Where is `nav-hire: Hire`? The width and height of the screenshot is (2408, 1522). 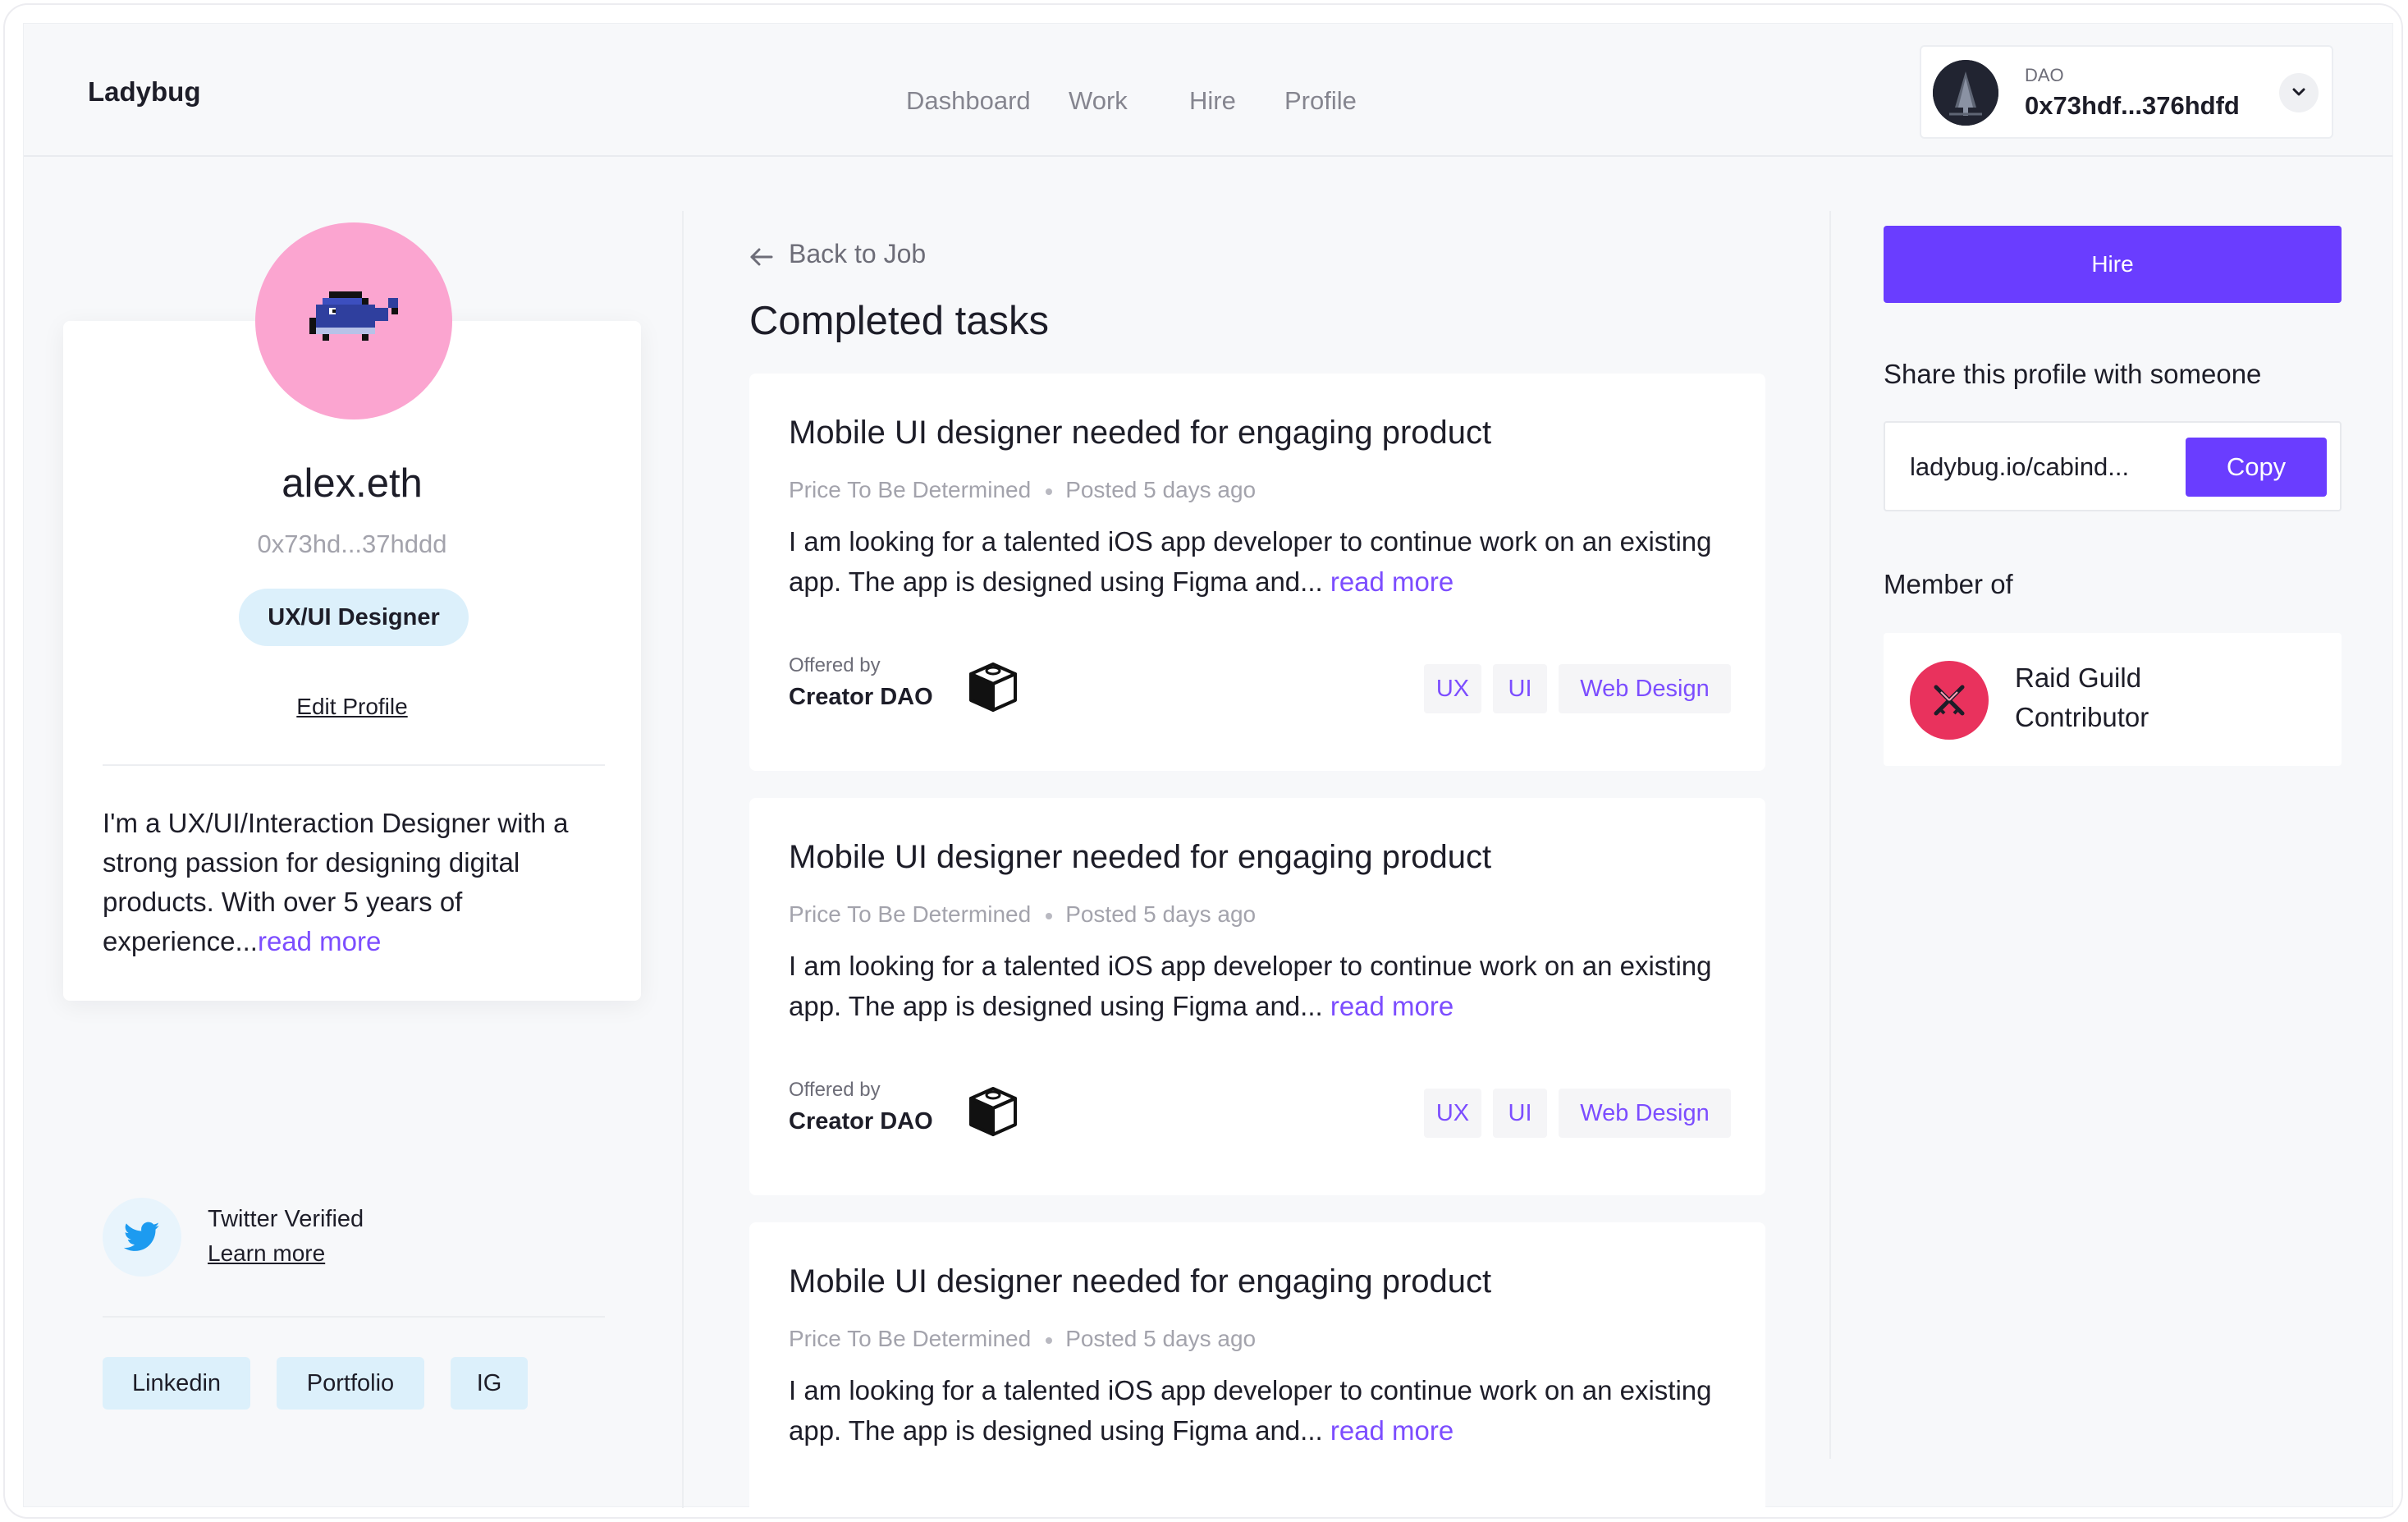
nav-hire: Hire is located at coordinates (1216, 101).